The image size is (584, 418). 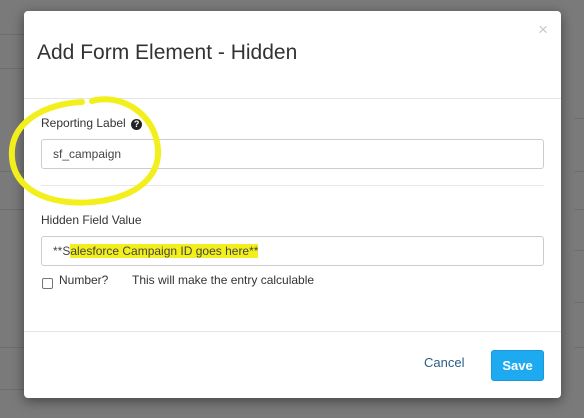 What do you see at coordinates (444, 362) in the screenshot?
I see `cancel-button: Cancel` at bounding box center [444, 362].